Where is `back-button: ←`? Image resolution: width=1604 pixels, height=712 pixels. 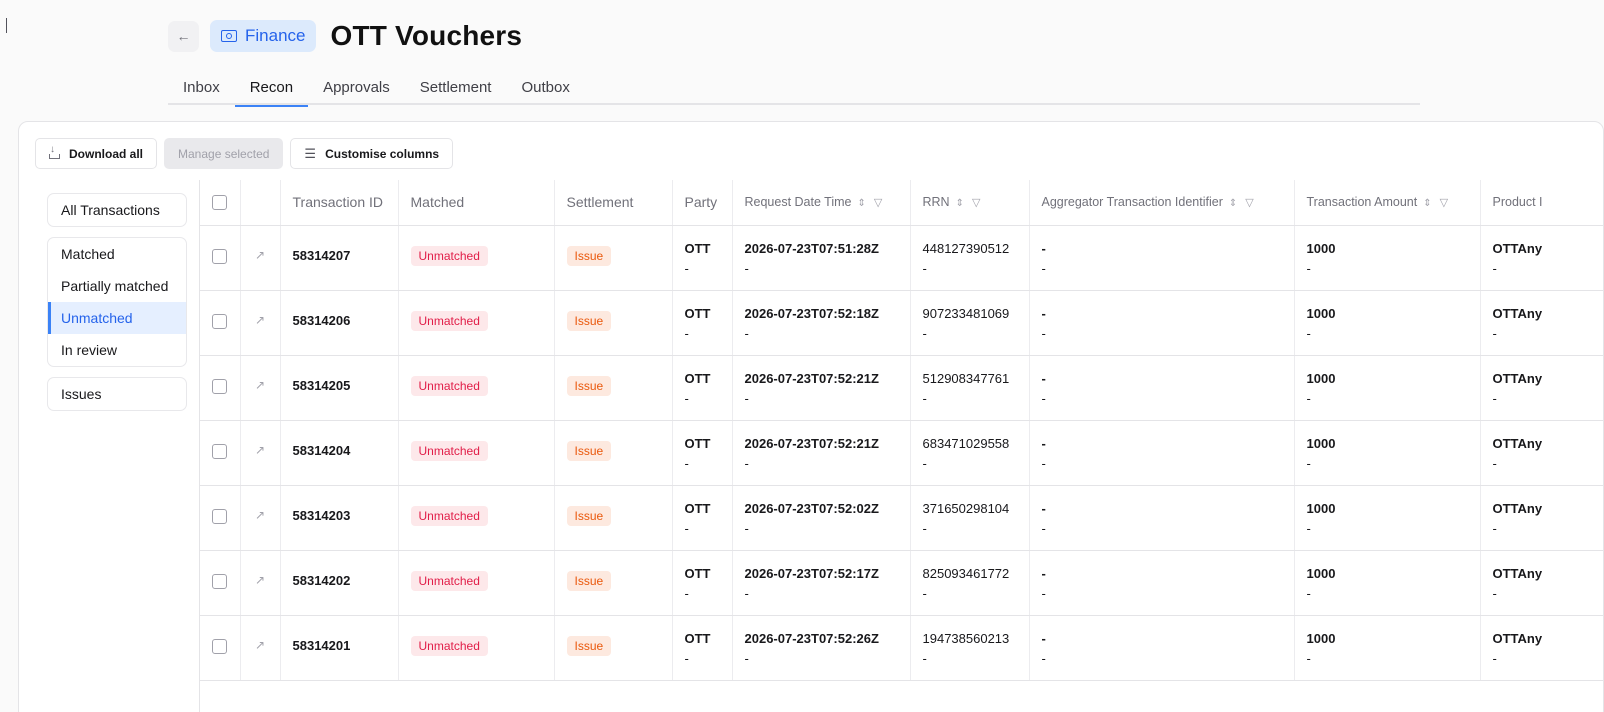
back-button: ← is located at coordinates (183, 36).